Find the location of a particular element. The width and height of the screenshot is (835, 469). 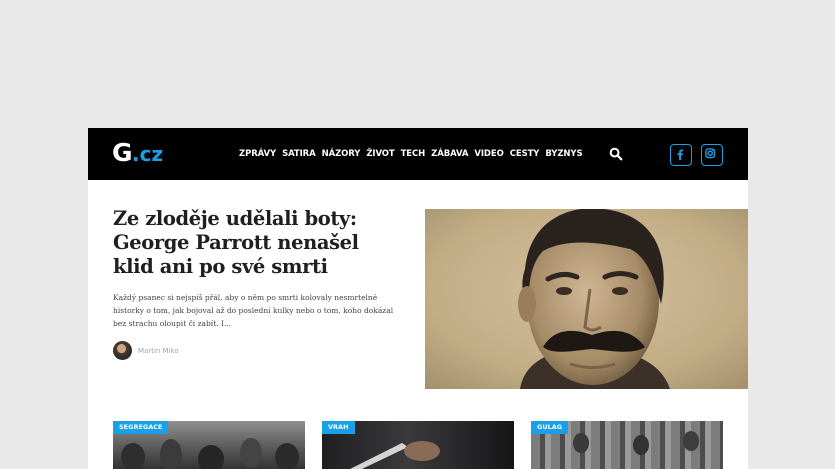

facebook-icon is located at coordinates (681, 155).